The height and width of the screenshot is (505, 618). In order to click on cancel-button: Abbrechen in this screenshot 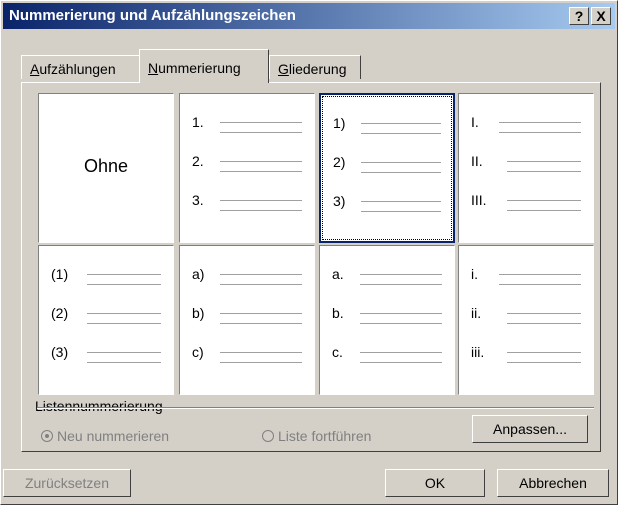, I will do `click(553, 483)`.